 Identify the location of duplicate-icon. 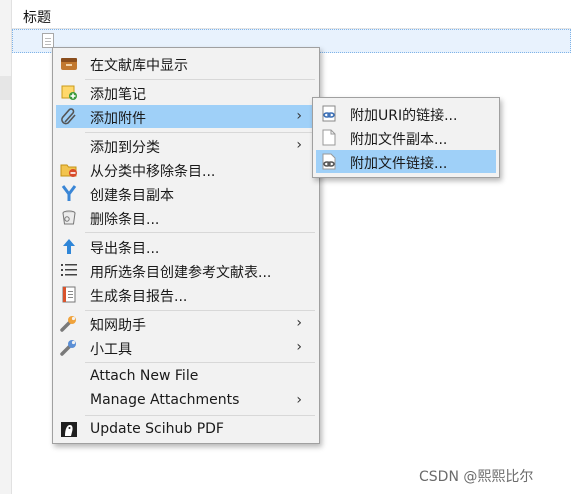
(69, 193).